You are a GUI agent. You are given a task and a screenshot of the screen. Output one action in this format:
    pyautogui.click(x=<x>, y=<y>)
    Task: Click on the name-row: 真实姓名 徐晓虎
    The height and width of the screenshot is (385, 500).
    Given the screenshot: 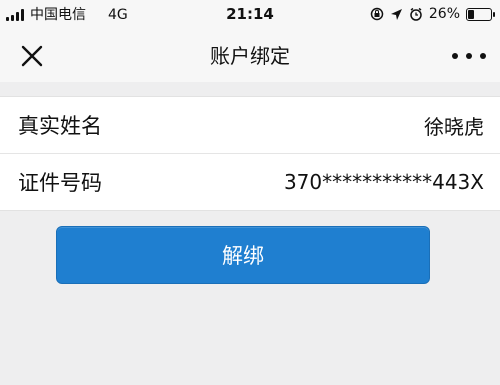 What is the action you would take?
    pyautogui.click(x=250, y=125)
    